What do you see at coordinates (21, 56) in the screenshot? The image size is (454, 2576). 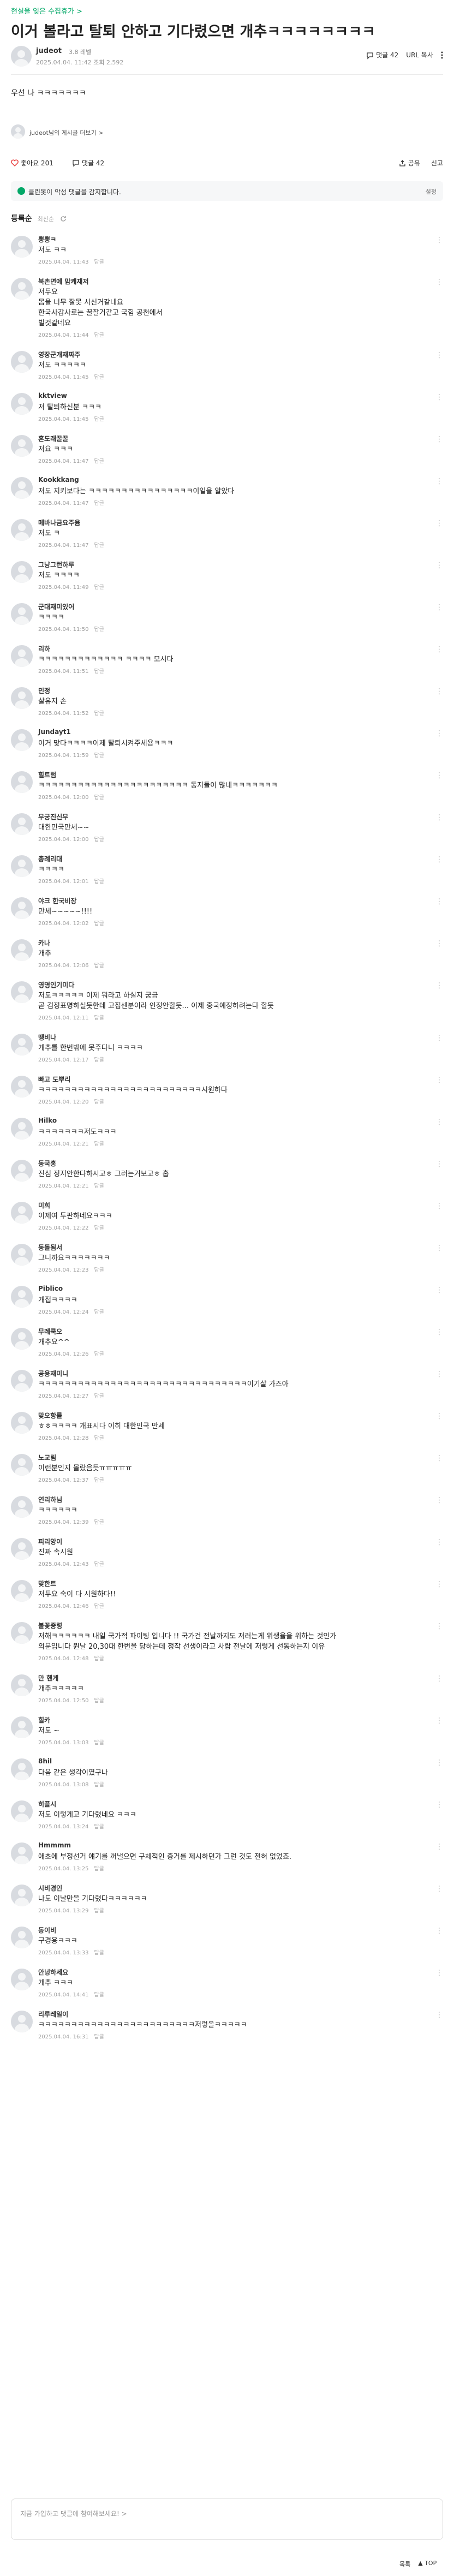 I see `author-avatar` at bounding box center [21, 56].